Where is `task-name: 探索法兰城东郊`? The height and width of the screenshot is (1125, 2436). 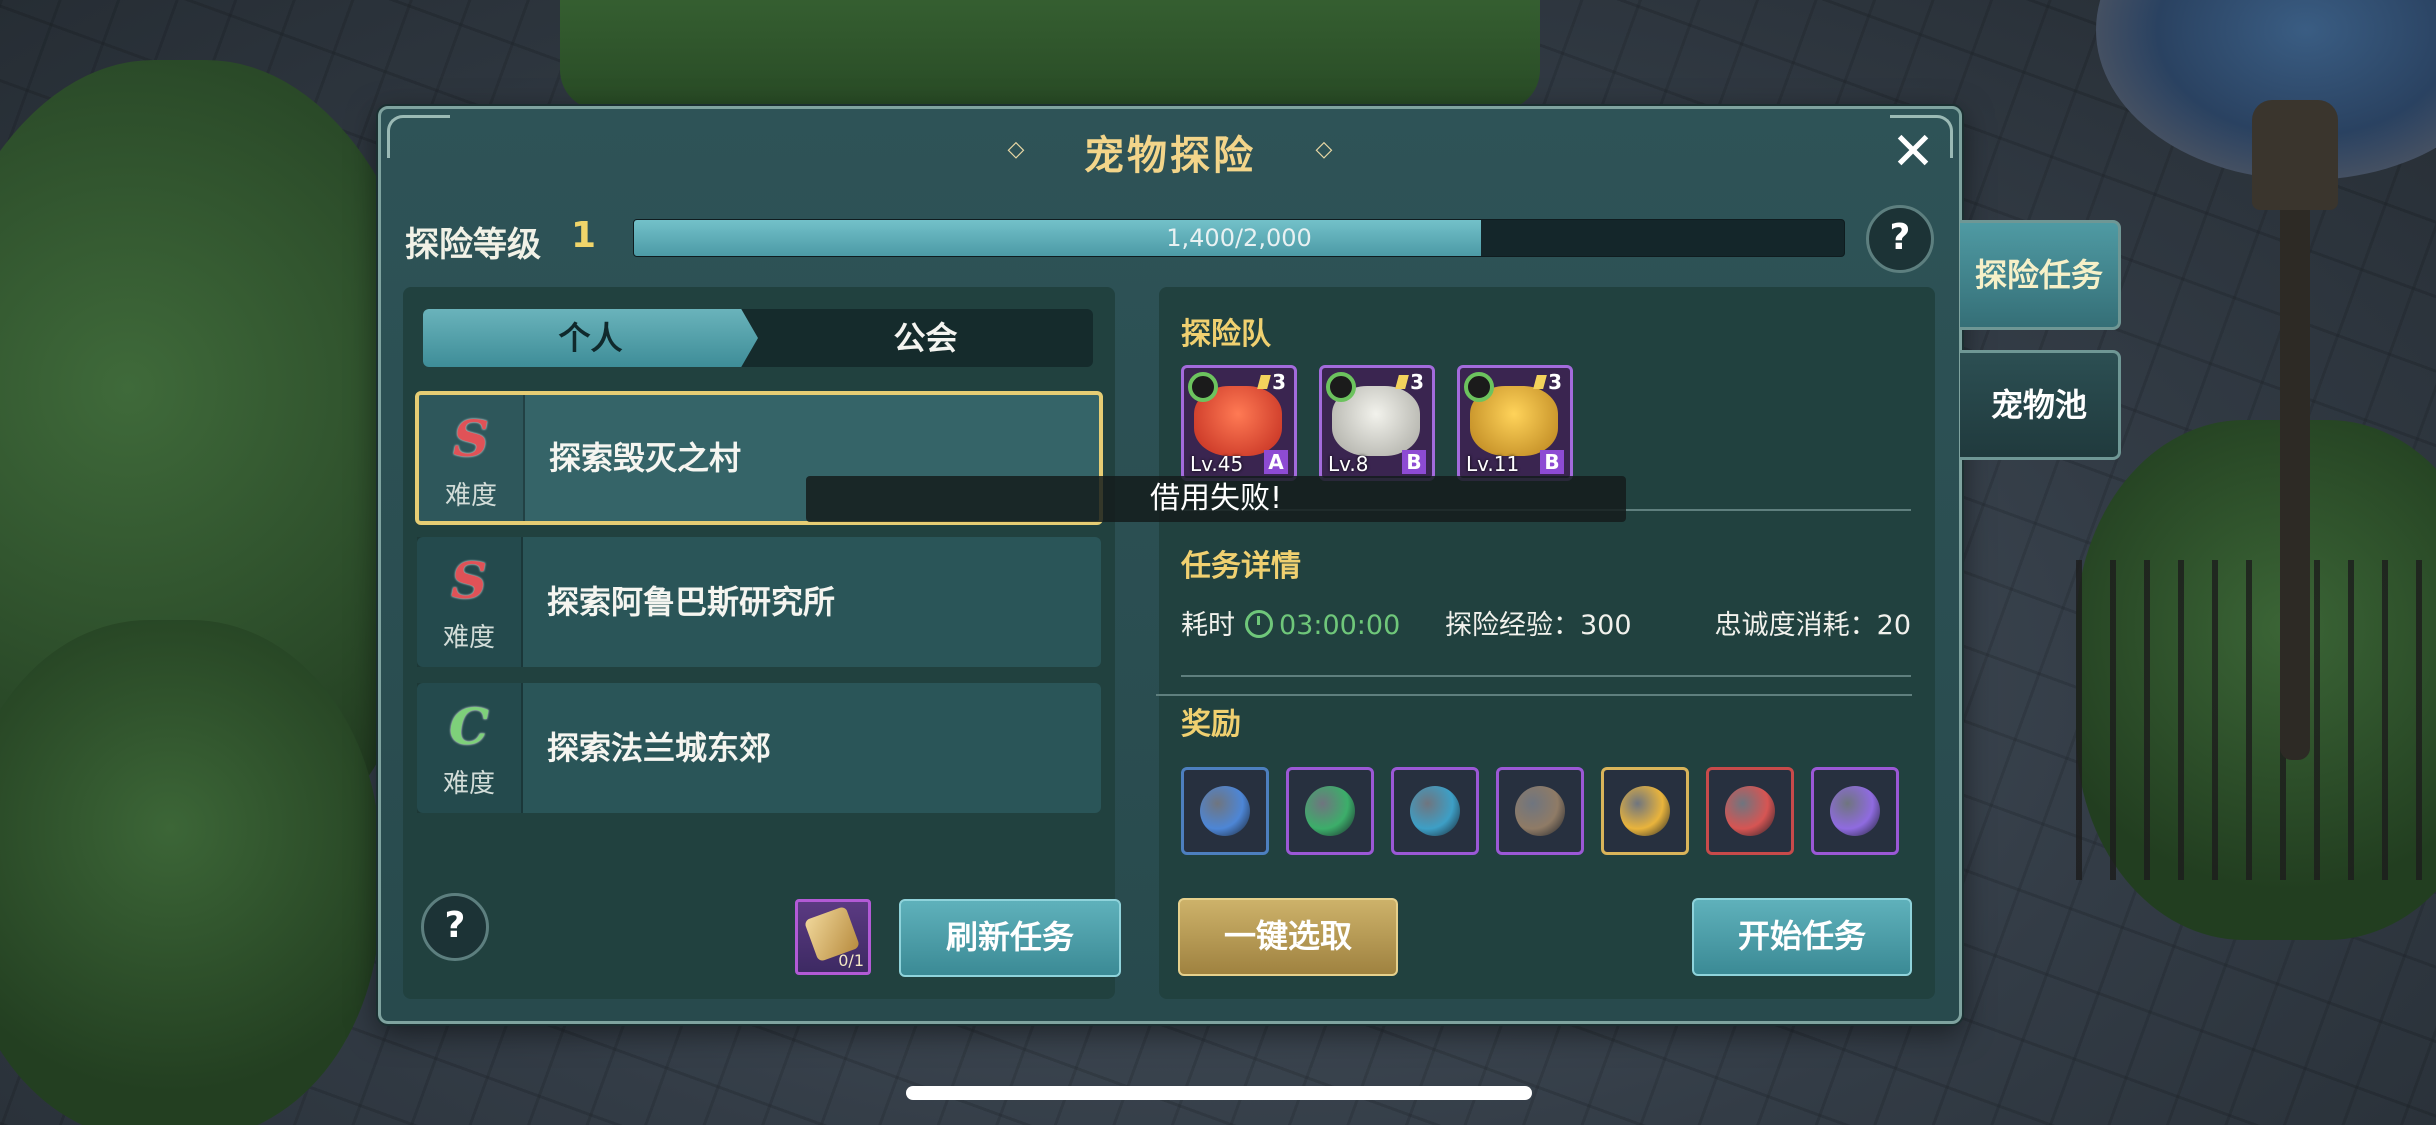 task-name: 探索法兰城东郊 is located at coordinates (659, 748).